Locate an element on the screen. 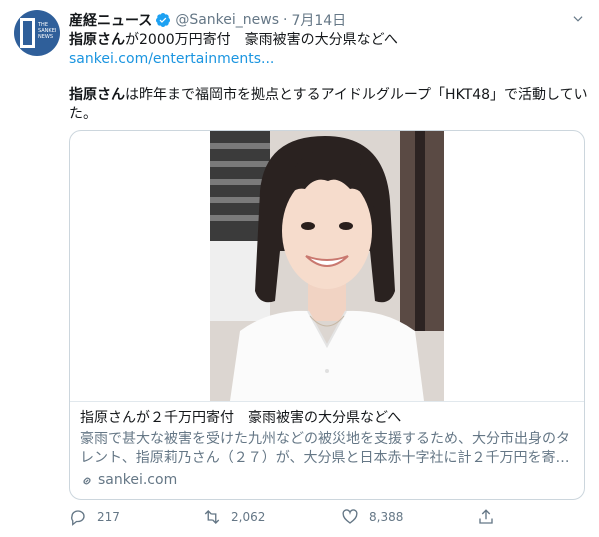 The width and height of the screenshot is (599, 537). share-action is located at coordinates (491, 517).